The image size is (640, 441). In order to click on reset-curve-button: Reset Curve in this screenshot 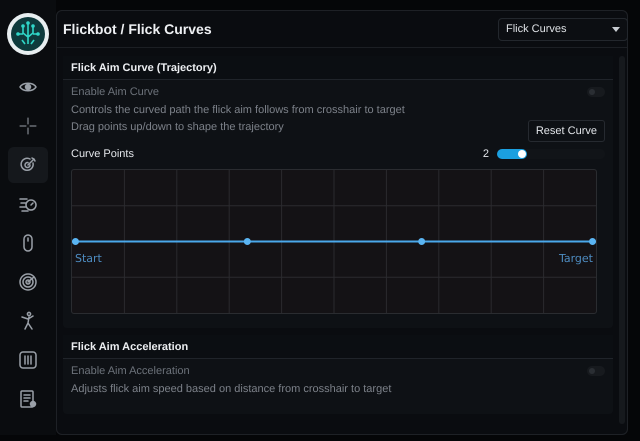, I will do `click(566, 131)`.